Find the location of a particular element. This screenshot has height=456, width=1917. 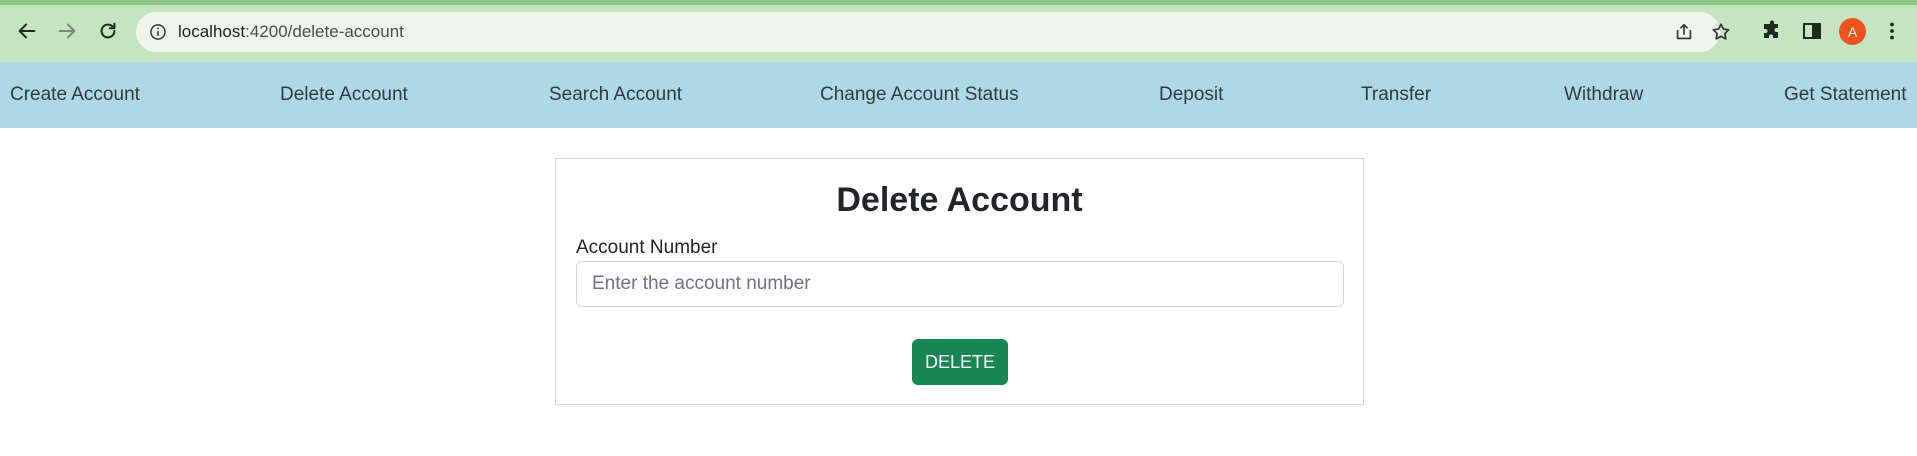

nav-create-account: Create Account is located at coordinates (75, 95).